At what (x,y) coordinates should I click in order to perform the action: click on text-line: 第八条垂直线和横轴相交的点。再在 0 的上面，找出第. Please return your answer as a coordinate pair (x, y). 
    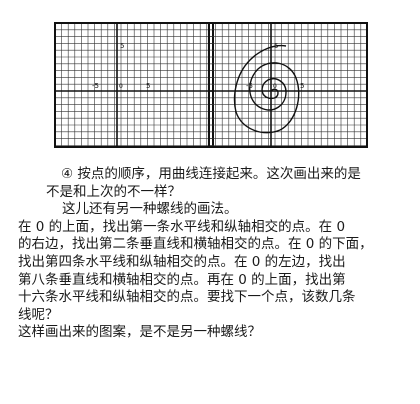
    Looking at the image, I should click on (182, 279).